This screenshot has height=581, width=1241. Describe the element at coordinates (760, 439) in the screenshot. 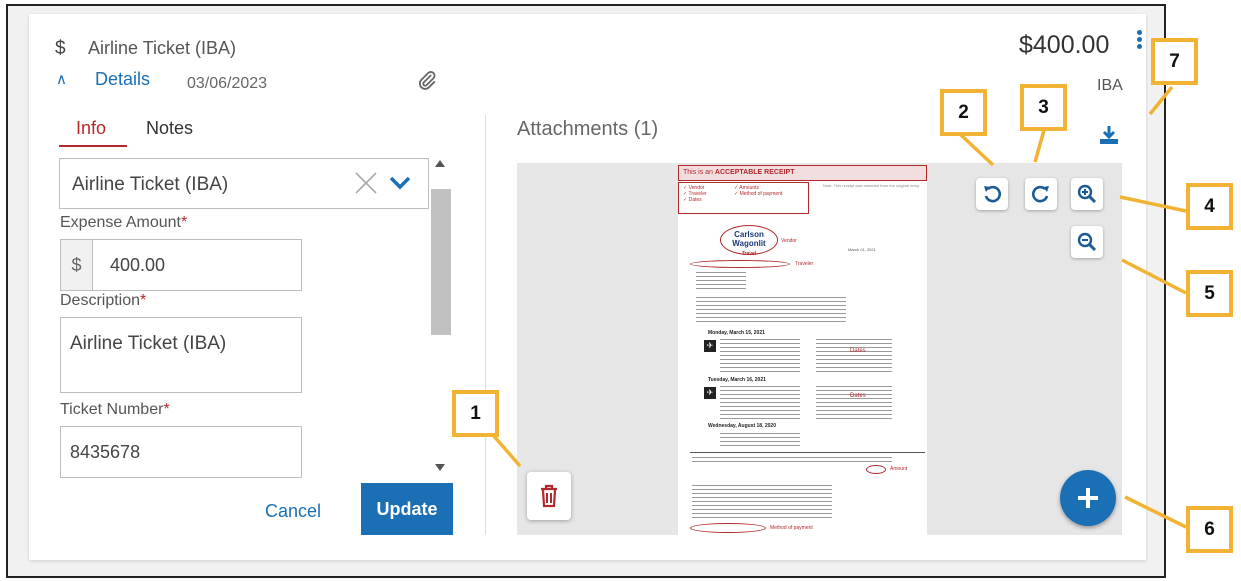

I see `hotel-text` at that location.